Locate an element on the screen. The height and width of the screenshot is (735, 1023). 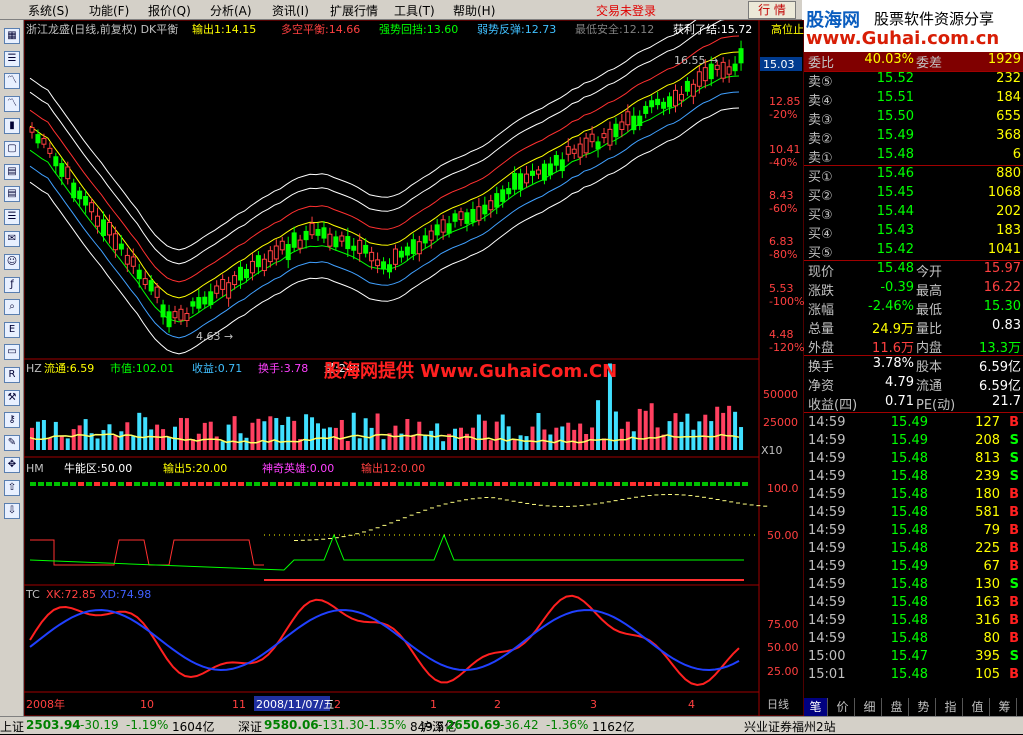
period-label: 日线 is located at coordinates (778, 704).